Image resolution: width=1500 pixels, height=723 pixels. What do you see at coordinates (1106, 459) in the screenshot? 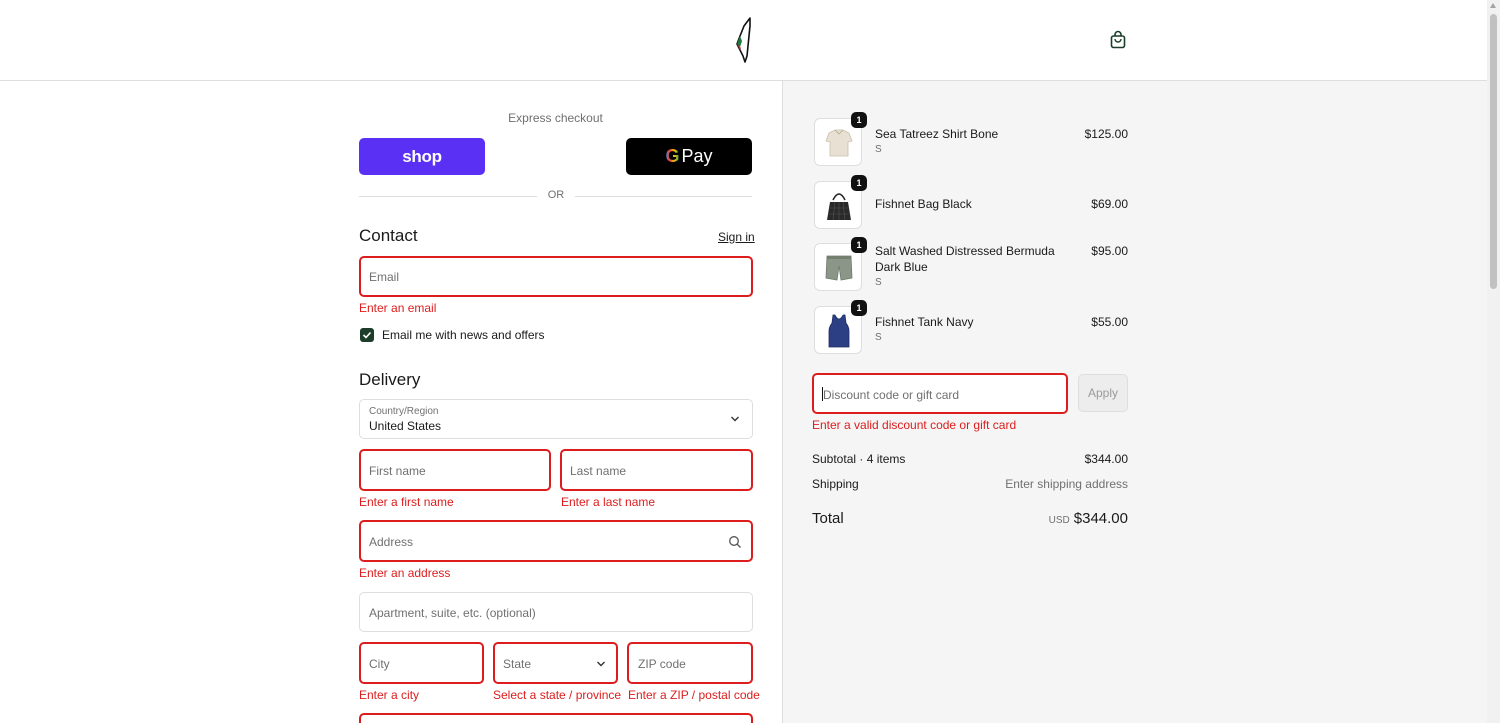
I see `subtotal-value: $344.00` at bounding box center [1106, 459].